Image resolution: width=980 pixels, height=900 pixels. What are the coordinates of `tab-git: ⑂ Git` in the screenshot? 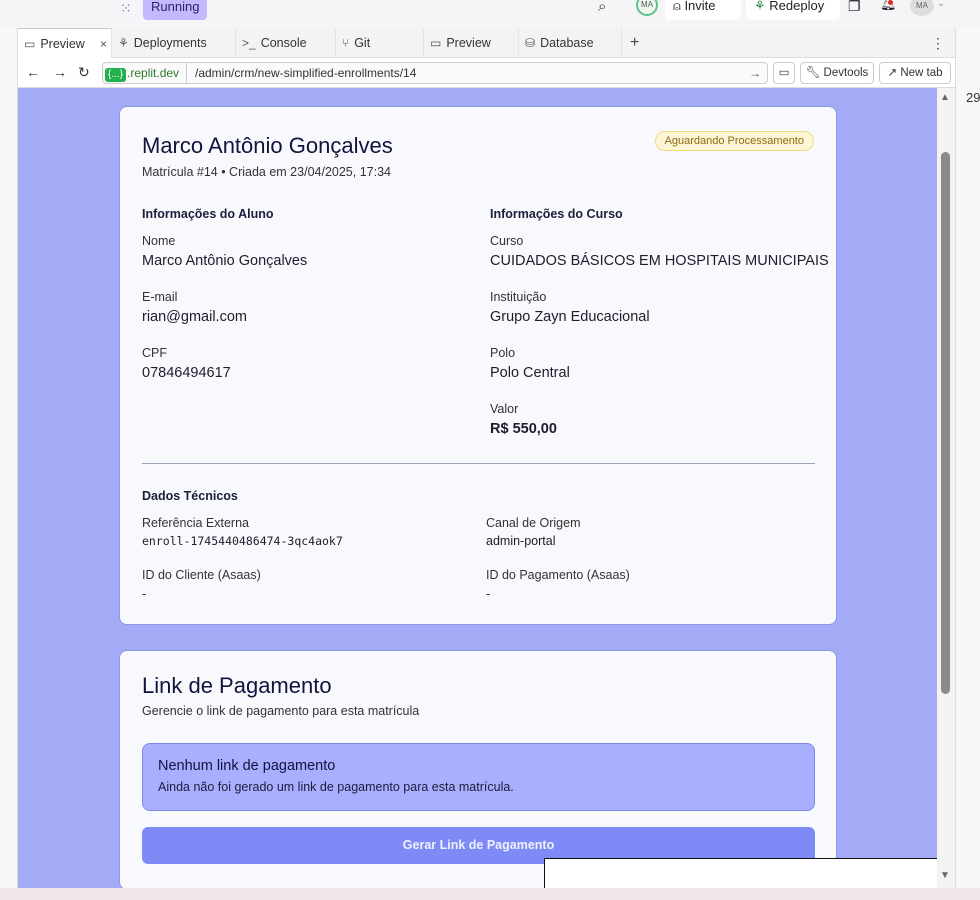 It's located at (380, 43).